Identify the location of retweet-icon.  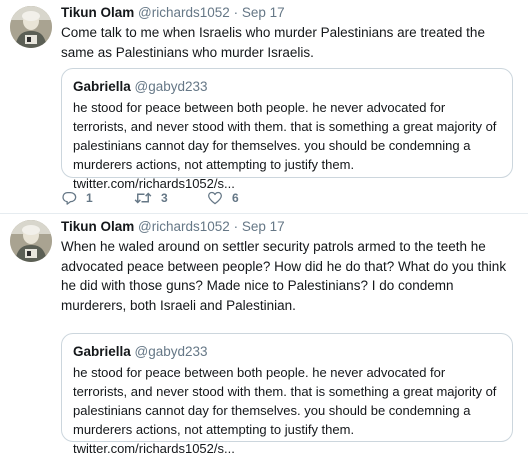
(143, 198).